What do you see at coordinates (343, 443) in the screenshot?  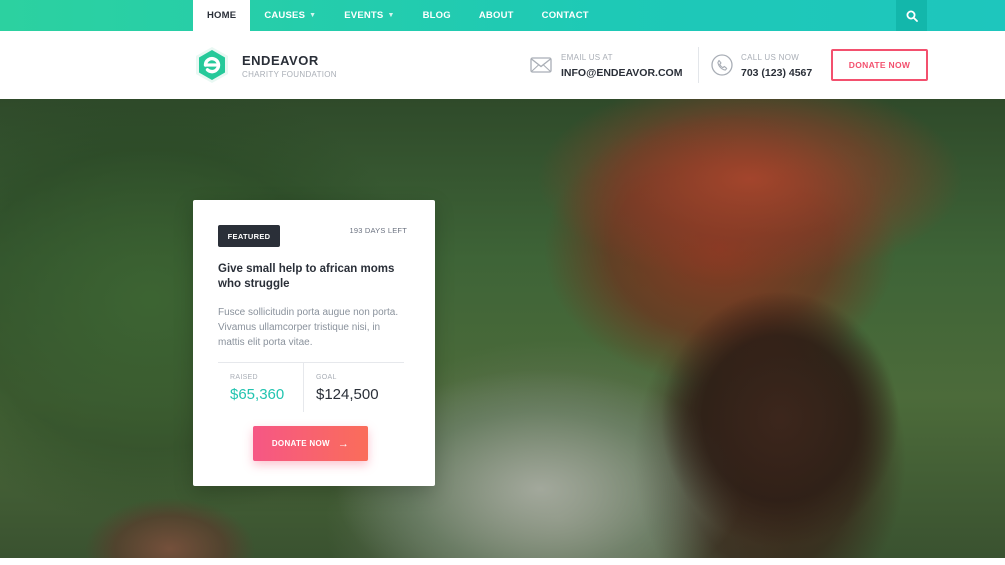 I see `arrow-right-icon: →` at bounding box center [343, 443].